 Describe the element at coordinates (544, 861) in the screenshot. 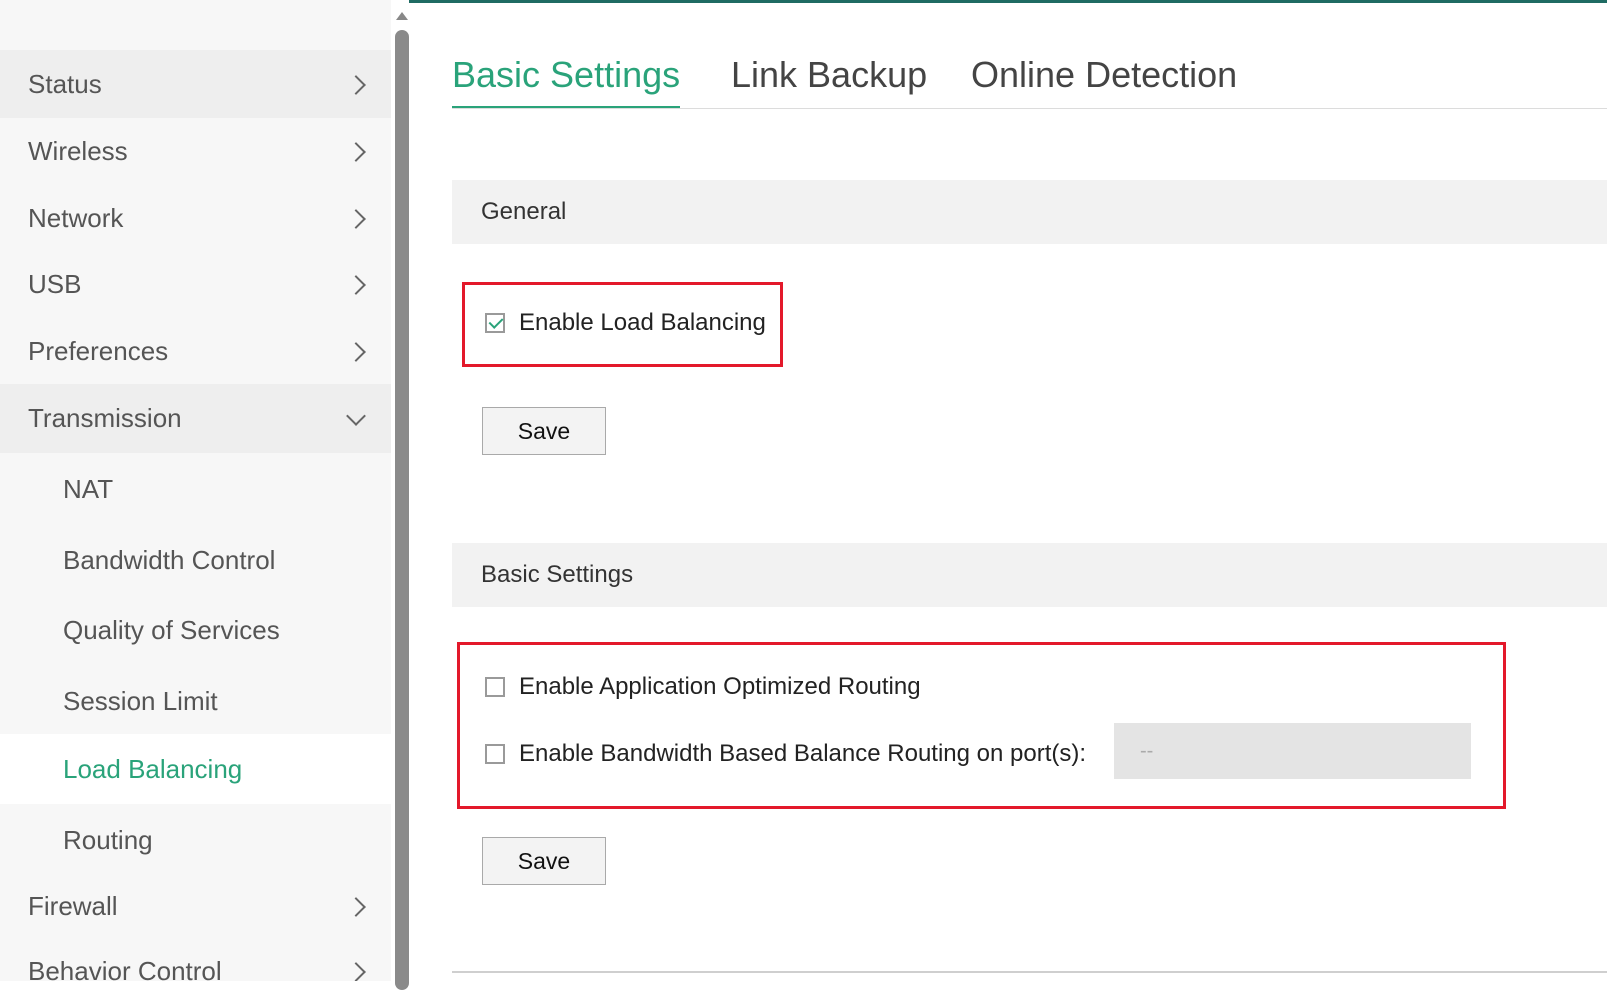

I see `save-button-basic-settings: Save` at that location.